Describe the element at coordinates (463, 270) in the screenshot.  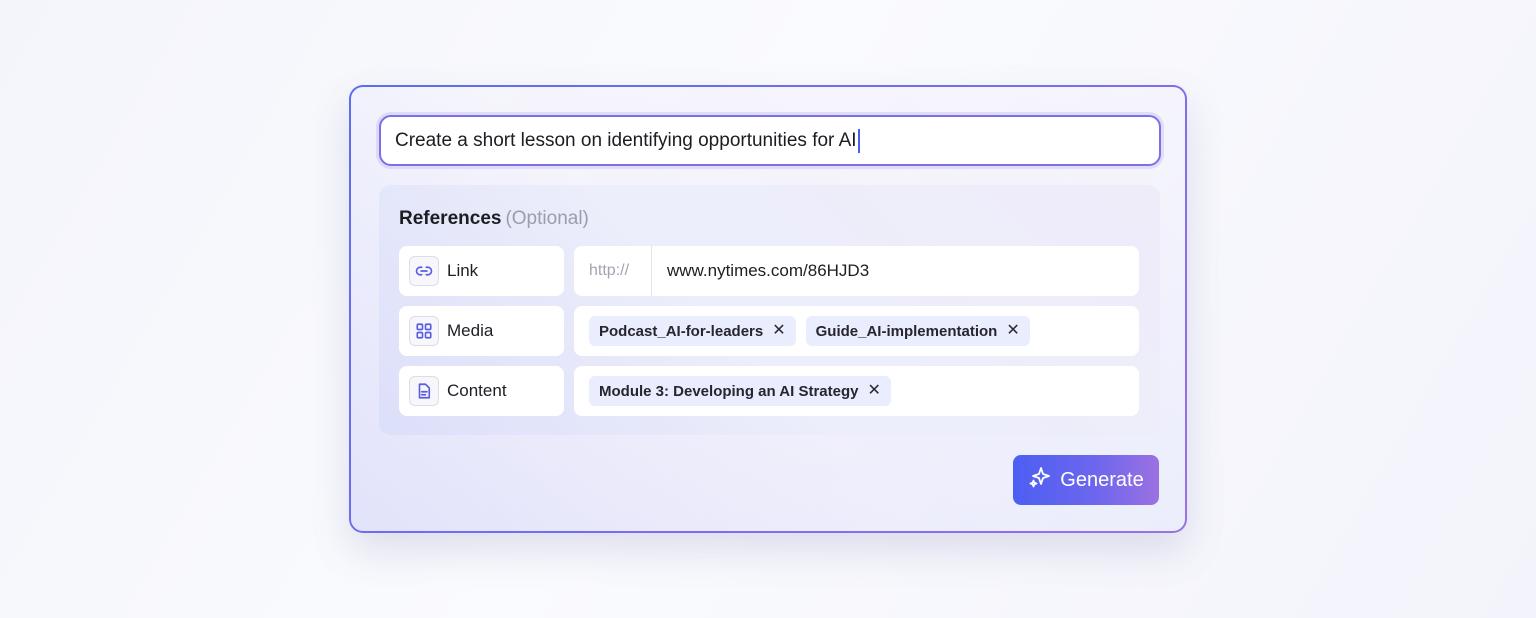
I see `link-label: Link` at that location.